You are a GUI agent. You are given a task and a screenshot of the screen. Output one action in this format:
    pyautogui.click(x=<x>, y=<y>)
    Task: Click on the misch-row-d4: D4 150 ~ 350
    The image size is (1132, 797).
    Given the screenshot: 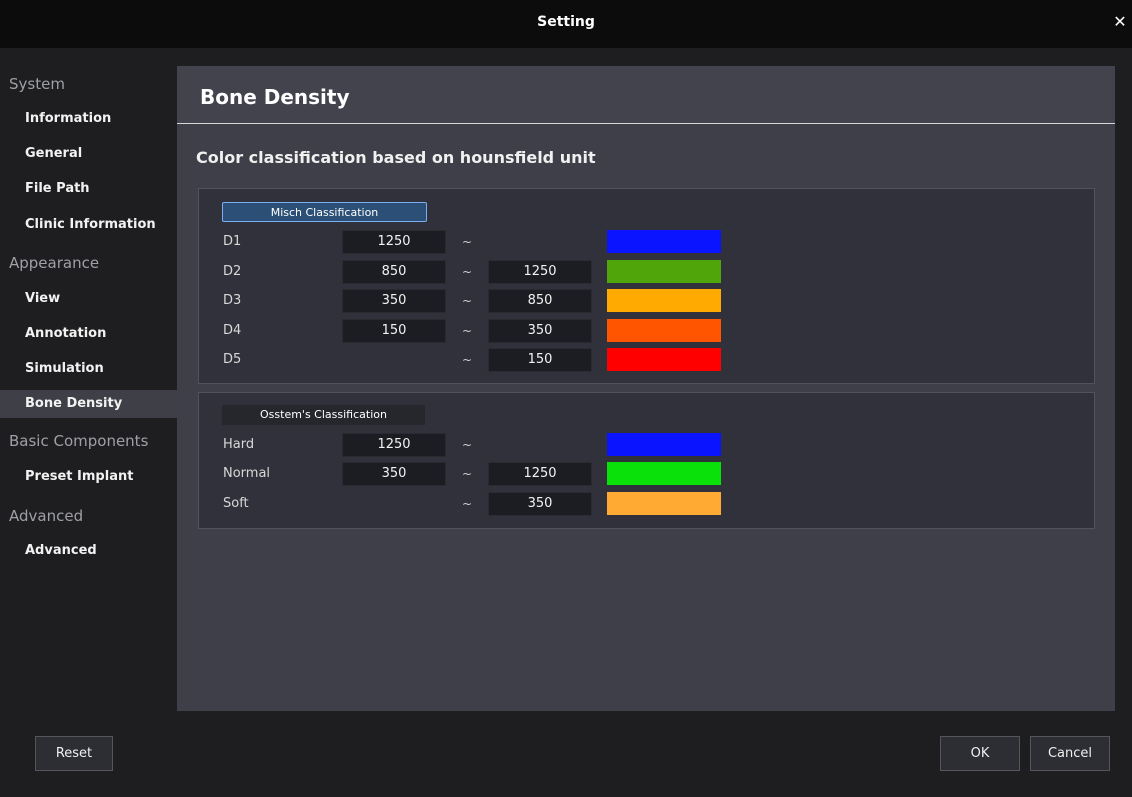 What is the action you would take?
    pyautogui.click(x=646, y=331)
    